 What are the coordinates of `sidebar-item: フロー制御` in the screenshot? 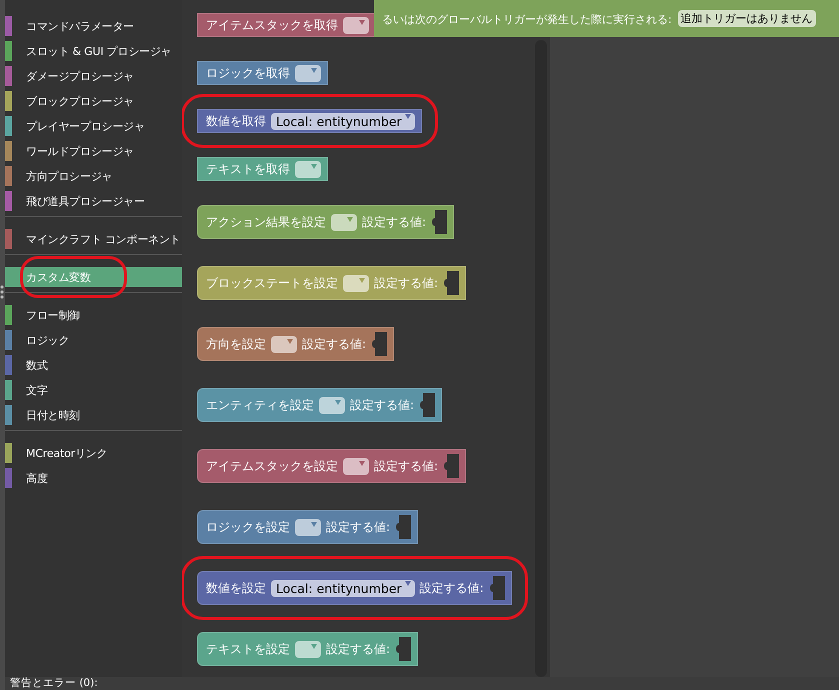 It's located at (93, 315).